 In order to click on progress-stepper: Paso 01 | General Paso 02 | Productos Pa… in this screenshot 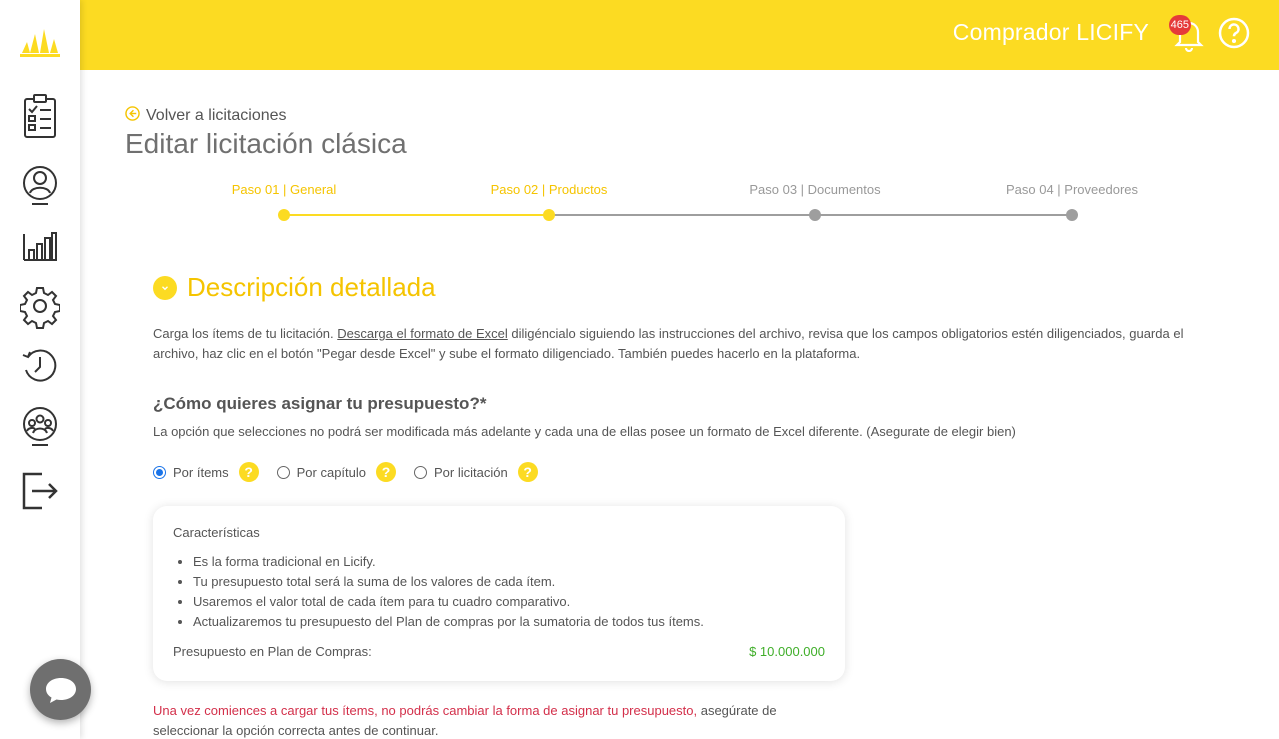, I will do `click(680, 205)`.